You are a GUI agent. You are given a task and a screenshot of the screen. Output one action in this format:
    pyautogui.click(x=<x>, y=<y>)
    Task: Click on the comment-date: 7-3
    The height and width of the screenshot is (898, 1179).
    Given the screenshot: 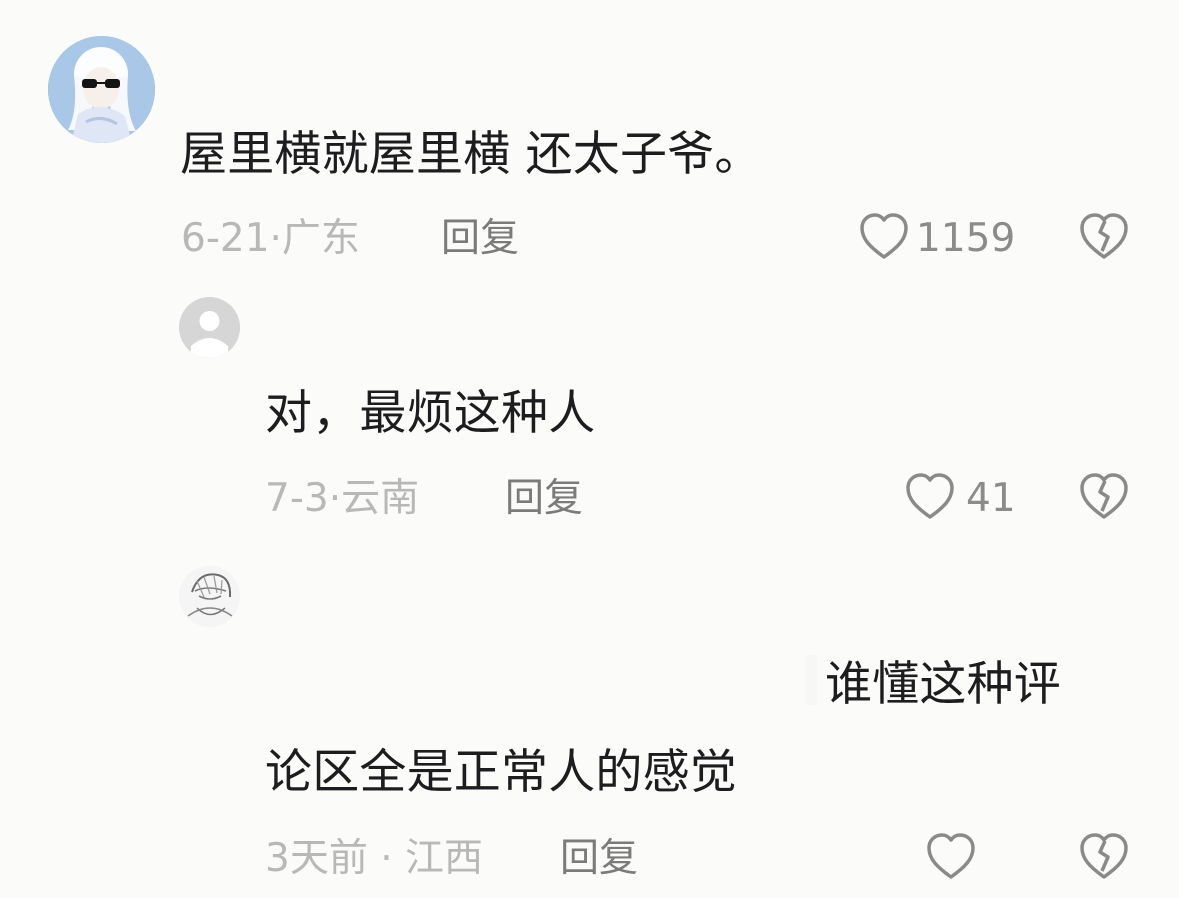 What is the action you would take?
    pyautogui.click(x=297, y=498)
    